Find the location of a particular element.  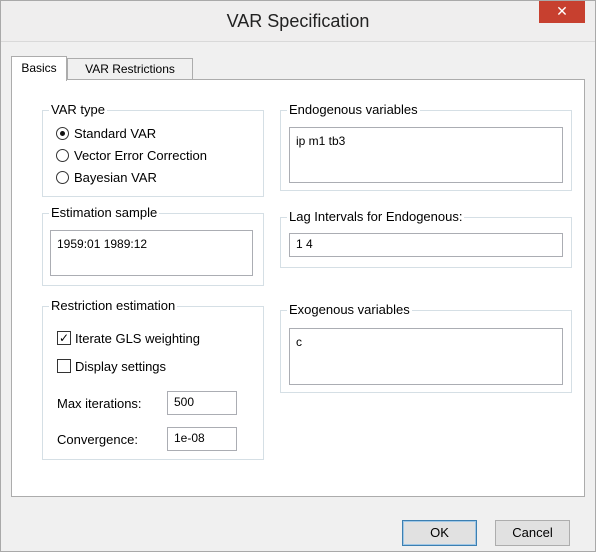

lag-intervals-label: Lag Intervals for Endogenous: is located at coordinates (376, 217).